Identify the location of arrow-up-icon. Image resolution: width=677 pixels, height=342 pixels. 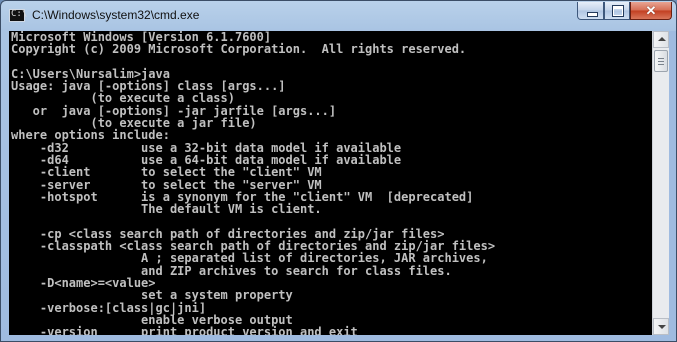
(662, 39).